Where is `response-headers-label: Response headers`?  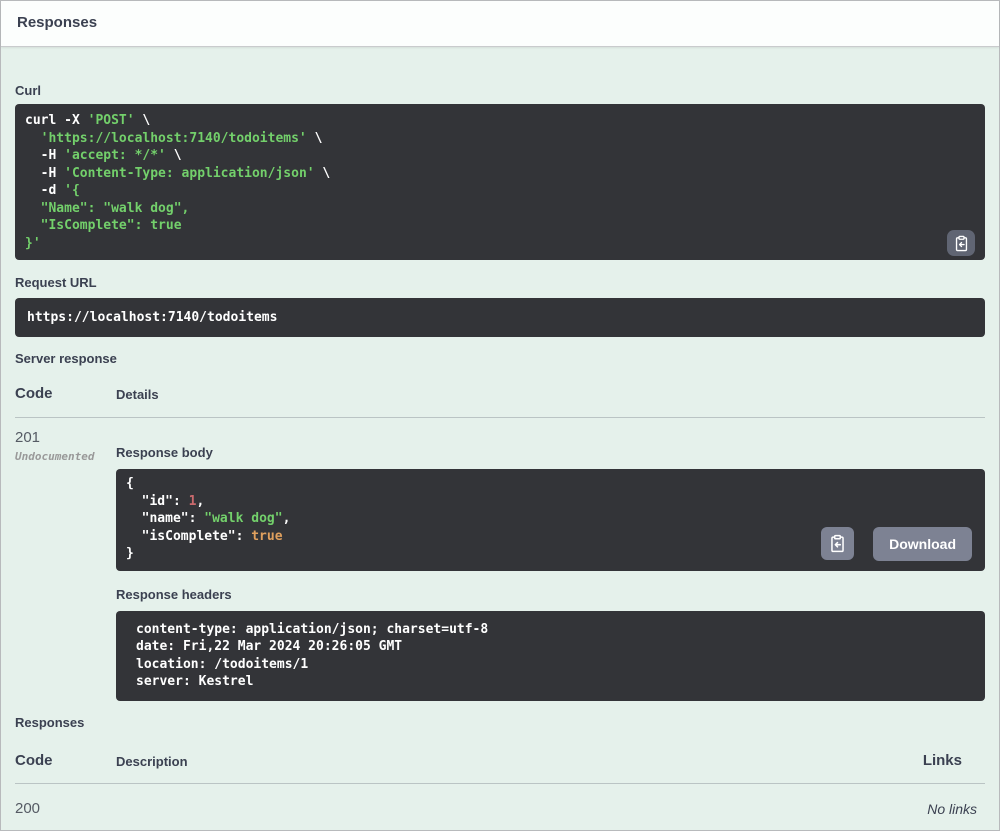 response-headers-label: Response headers is located at coordinates (174, 594).